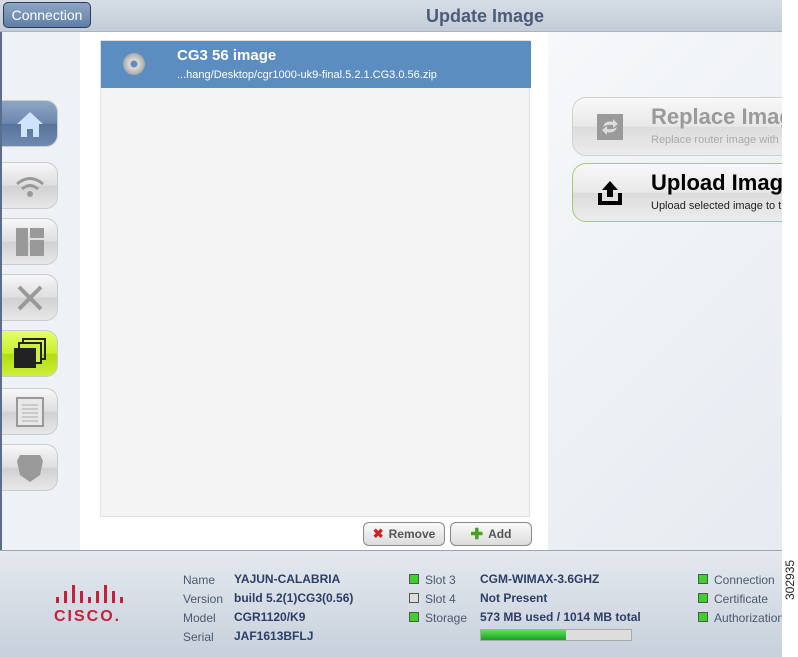  I want to click on certificate-status-label: Certificate, so click(741, 599).